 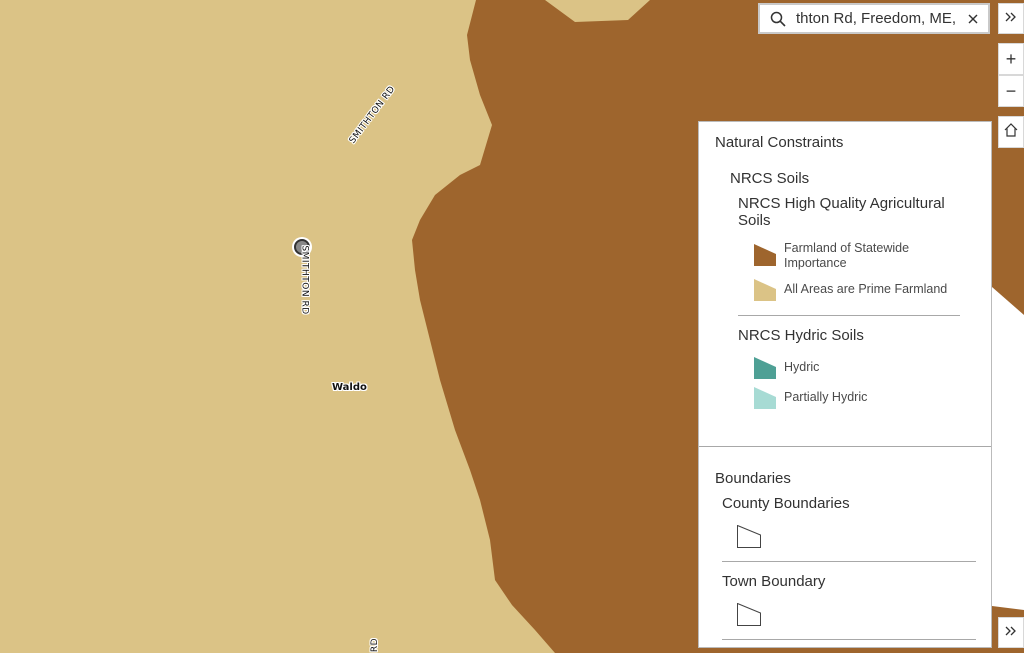 I want to click on zoom-in-label: +, so click(x=1011, y=58).